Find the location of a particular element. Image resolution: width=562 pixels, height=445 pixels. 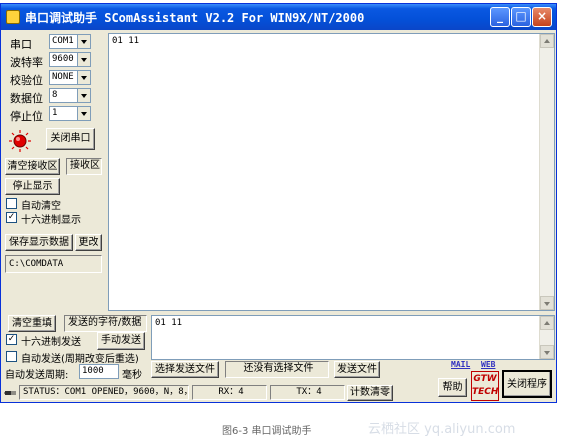

app-icon is located at coordinates (13, 17).